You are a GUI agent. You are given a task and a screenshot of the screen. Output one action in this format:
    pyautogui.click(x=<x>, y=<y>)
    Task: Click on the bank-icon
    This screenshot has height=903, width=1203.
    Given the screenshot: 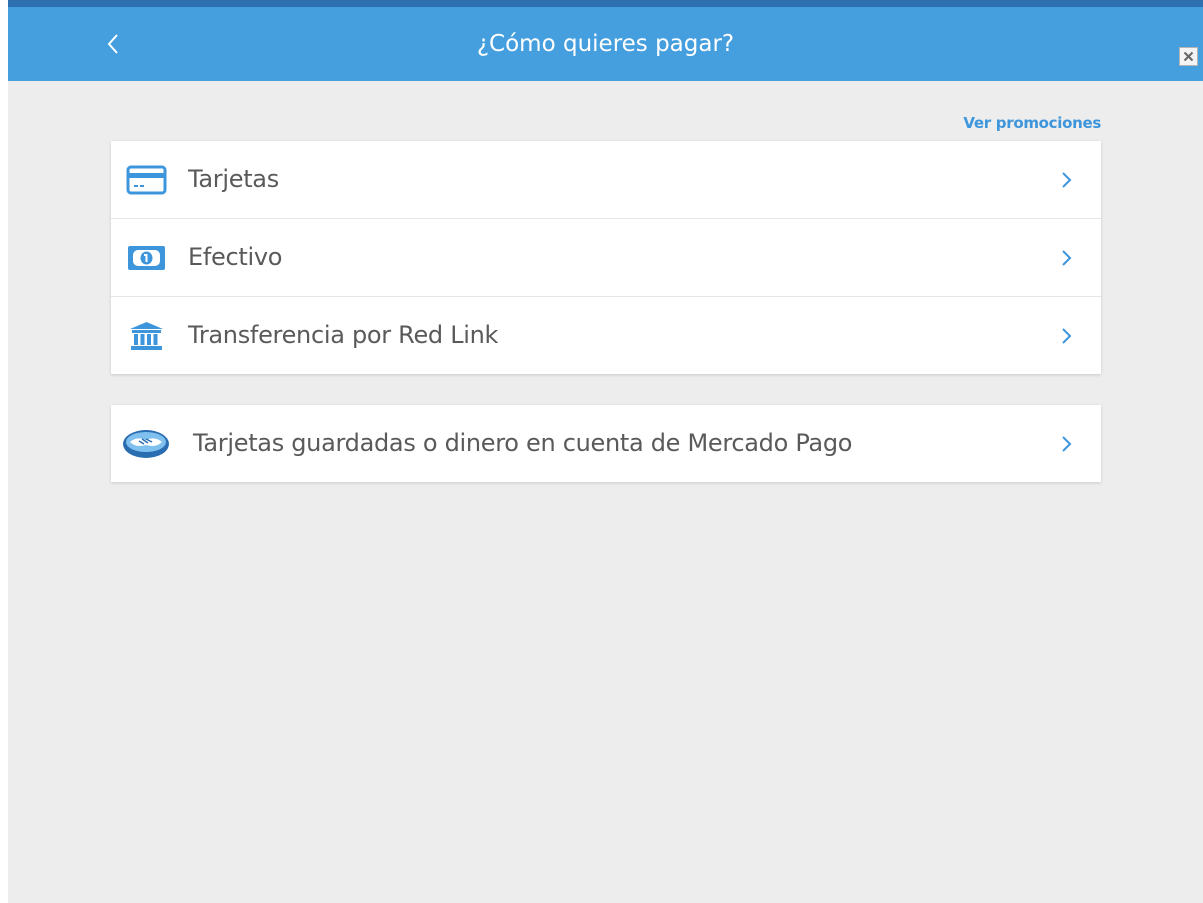 What is the action you would take?
    pyautogui.click(x=146, y=336)
    